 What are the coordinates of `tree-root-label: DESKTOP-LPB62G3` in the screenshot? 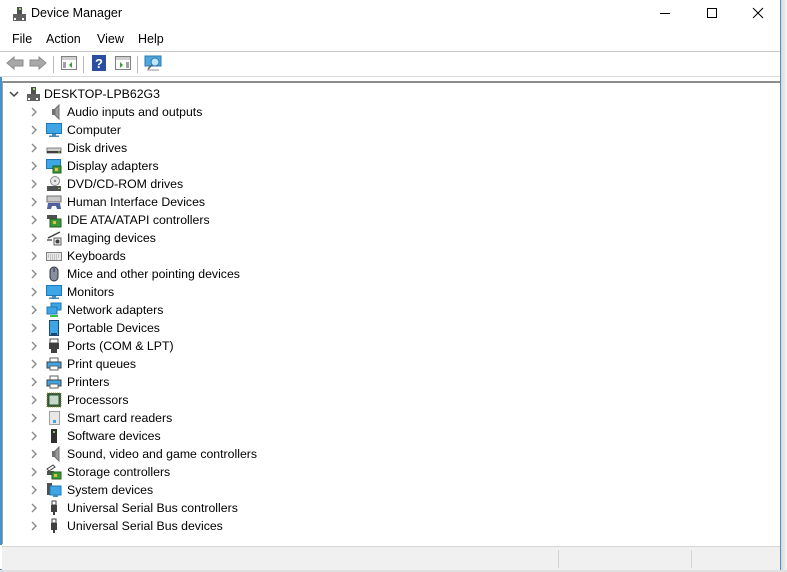 It's located at (102, 94).